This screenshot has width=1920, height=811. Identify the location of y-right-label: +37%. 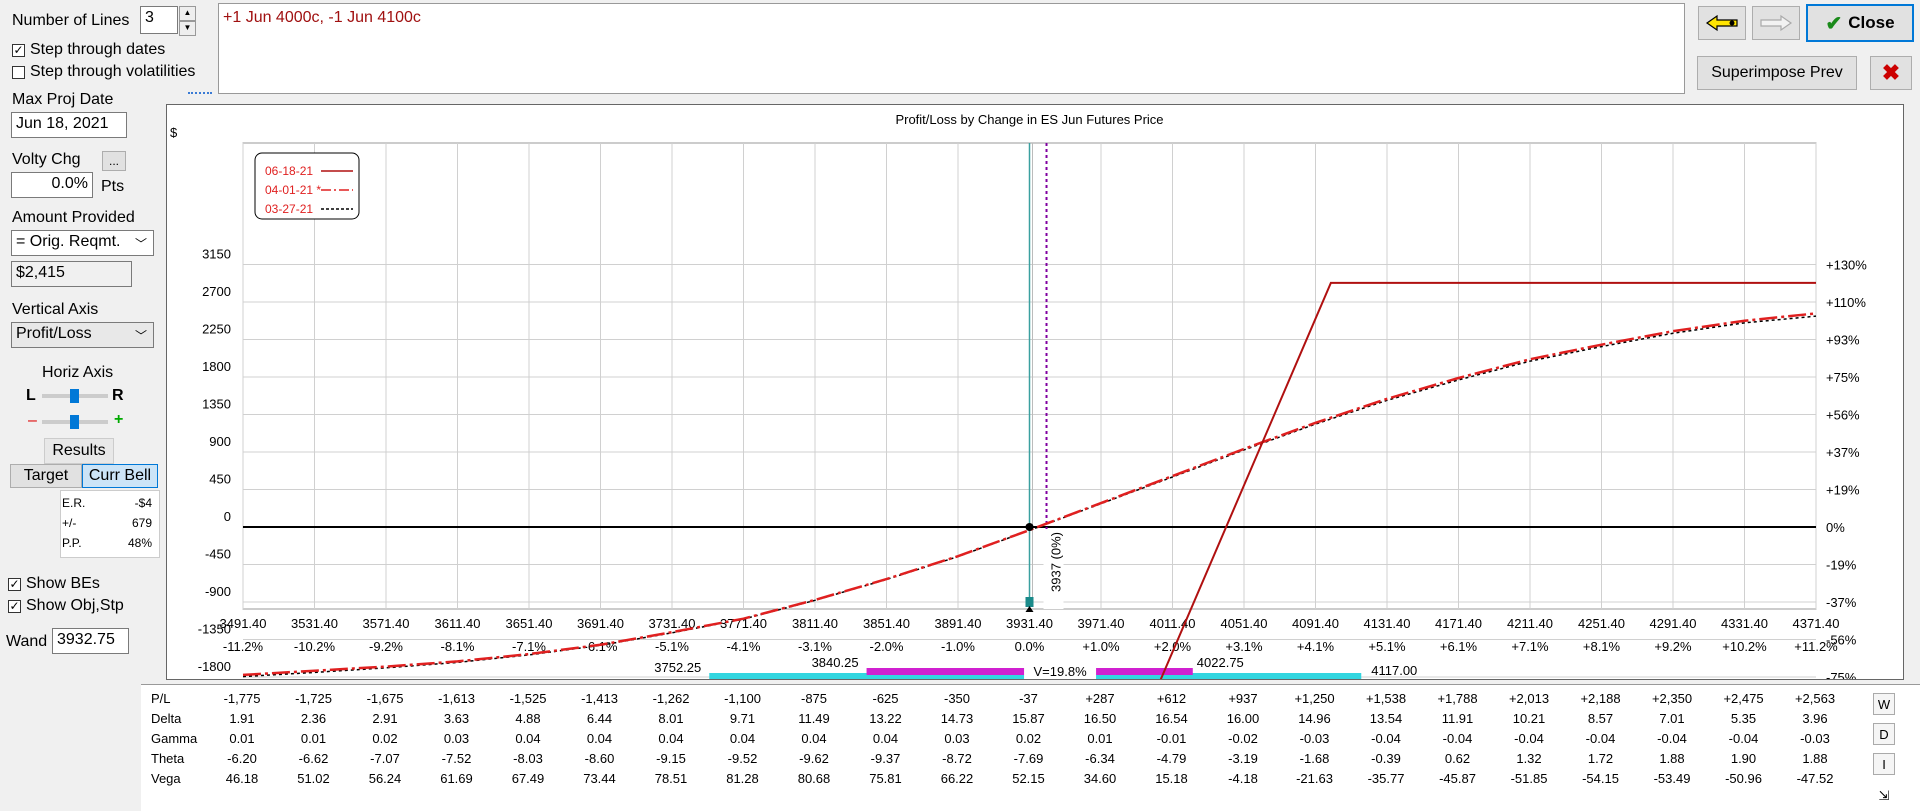
(1843, 452).